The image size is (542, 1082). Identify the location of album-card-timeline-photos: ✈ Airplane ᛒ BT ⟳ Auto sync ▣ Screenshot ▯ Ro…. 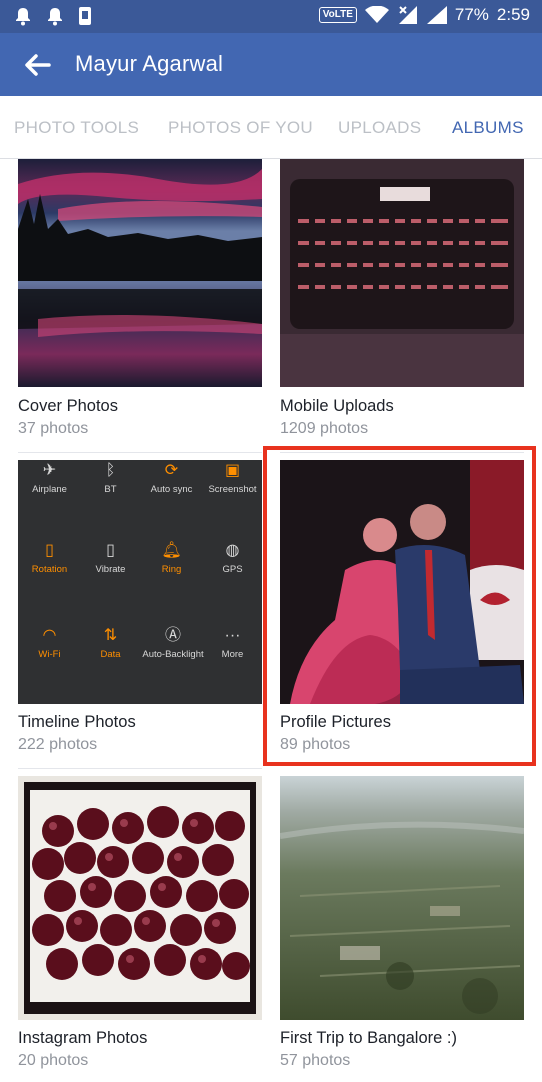
(140, 610).